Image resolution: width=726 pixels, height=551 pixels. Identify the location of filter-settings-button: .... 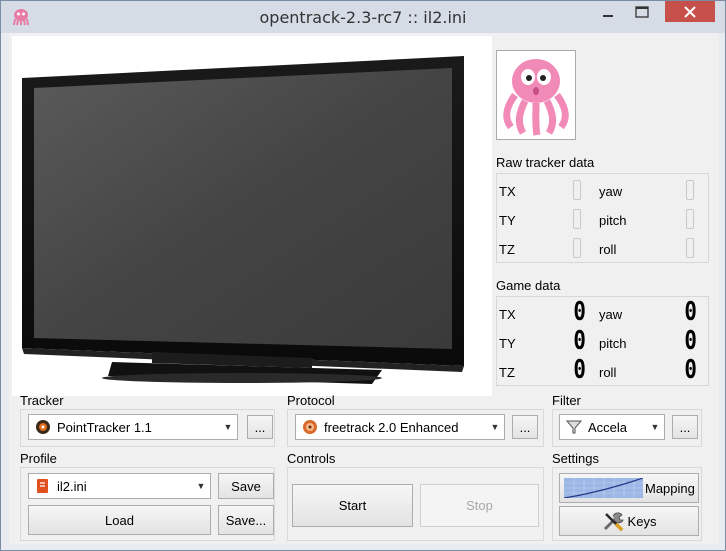
(685, 427).